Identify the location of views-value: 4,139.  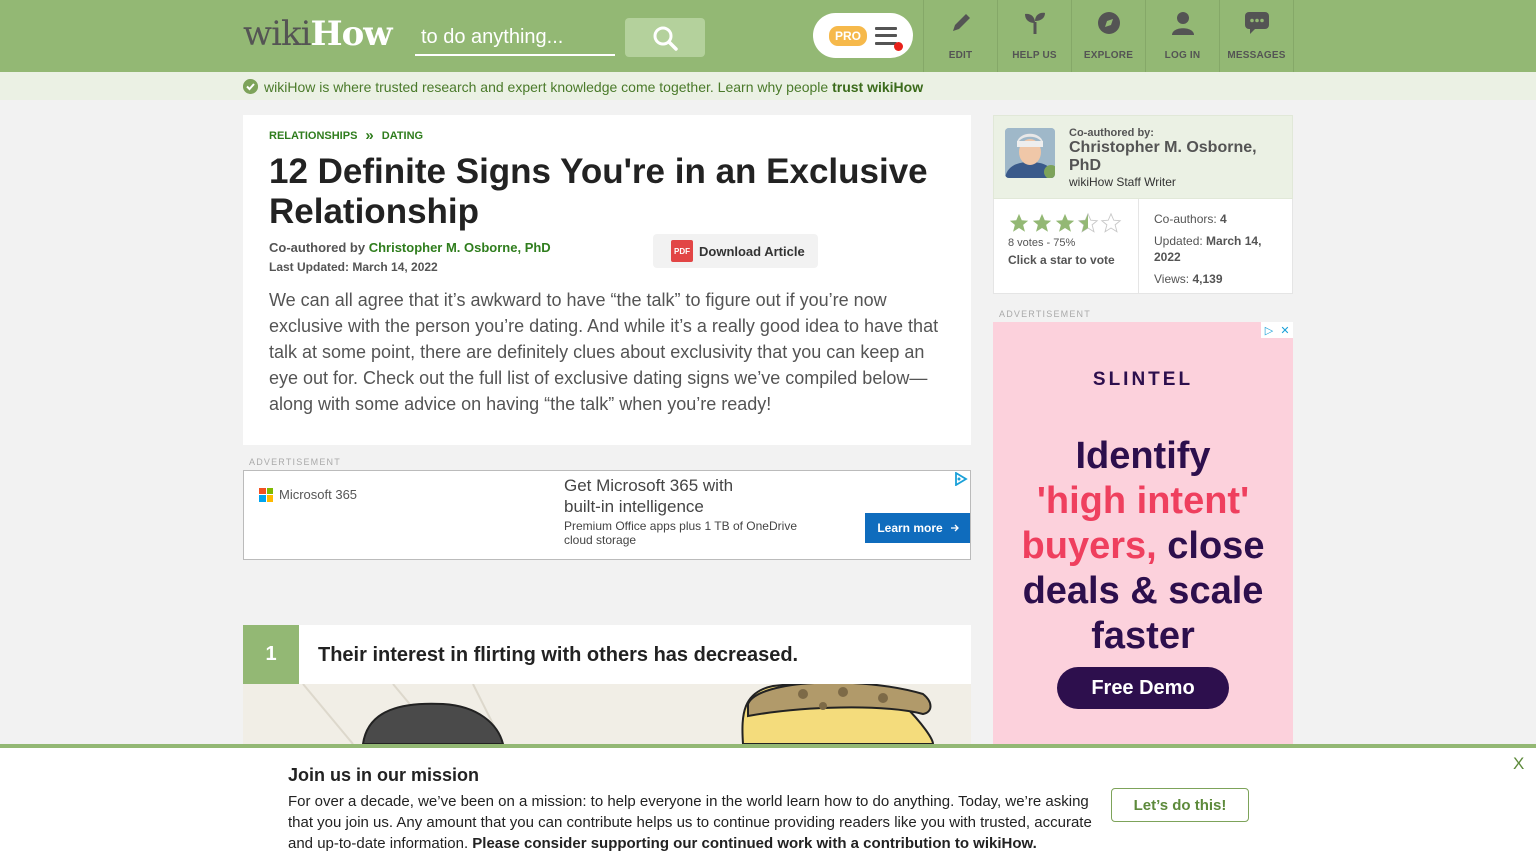
(1207, 279).